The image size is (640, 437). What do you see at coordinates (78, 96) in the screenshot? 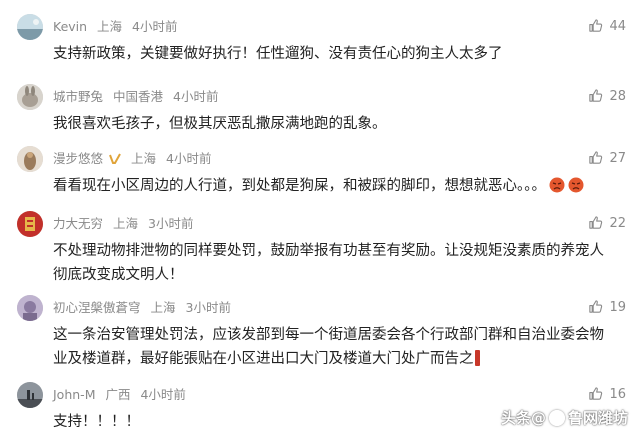
I see `username: 城市野兔` at bounding box center [78, 96].